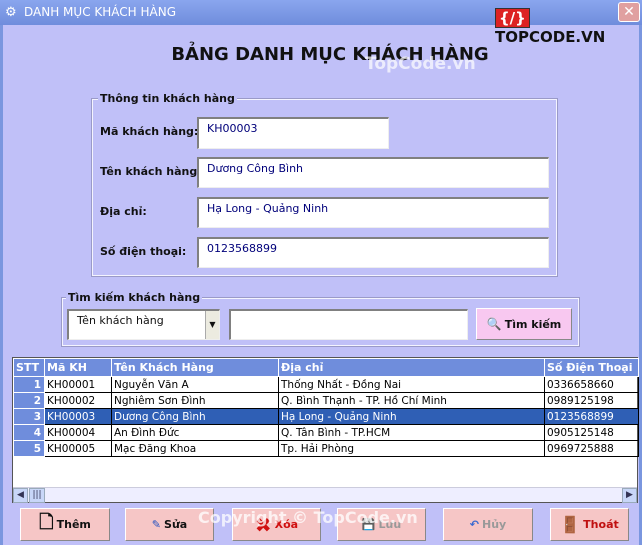 Image resolution: width=642 pixels, height=545 pixels. I want to click on search-field-value: Tên khách hàng, so click(120, 320).